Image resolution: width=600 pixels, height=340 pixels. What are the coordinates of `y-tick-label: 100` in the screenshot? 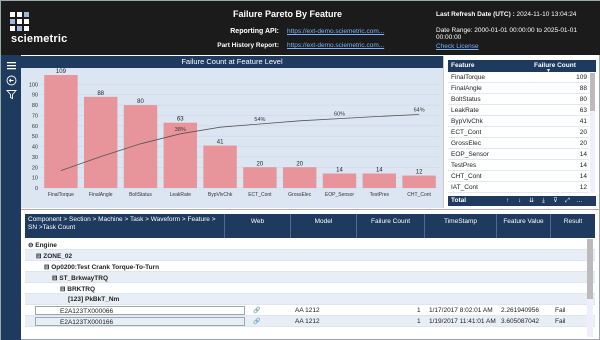 It's located at (33, 85).